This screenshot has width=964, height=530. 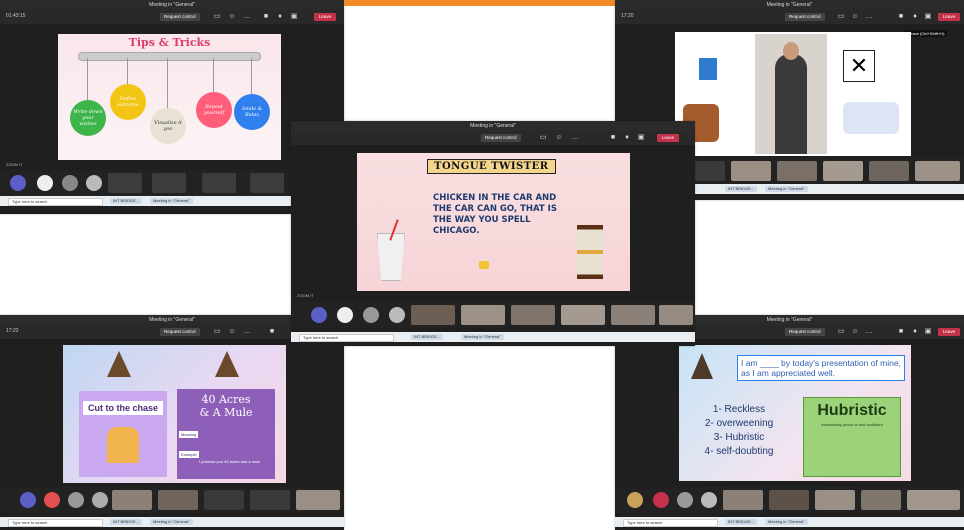 I want to click on window-title: Meeting in "General", so click(x=789, y=5).